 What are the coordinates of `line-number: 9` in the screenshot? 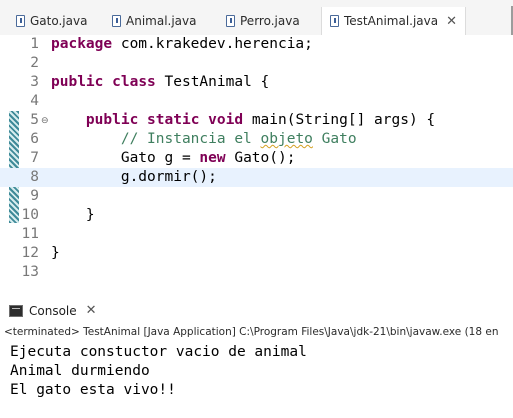 It's located at (34, 196).